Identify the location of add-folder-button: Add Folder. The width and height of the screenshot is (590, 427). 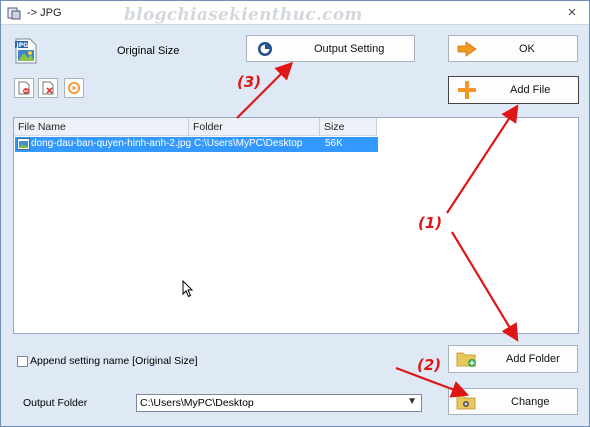
(513, 359).